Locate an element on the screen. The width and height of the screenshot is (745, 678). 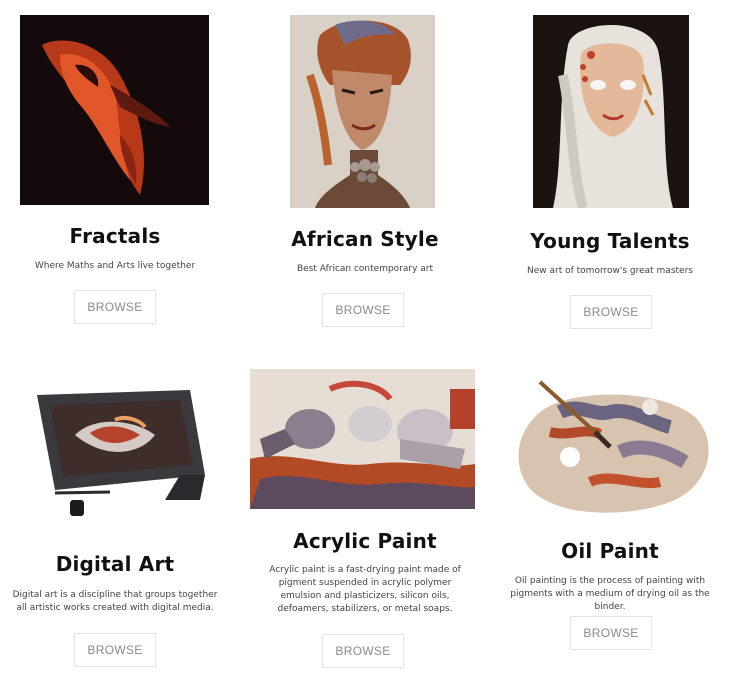
acrylic-paint-tubes-image is located at coordinates (362, 439).